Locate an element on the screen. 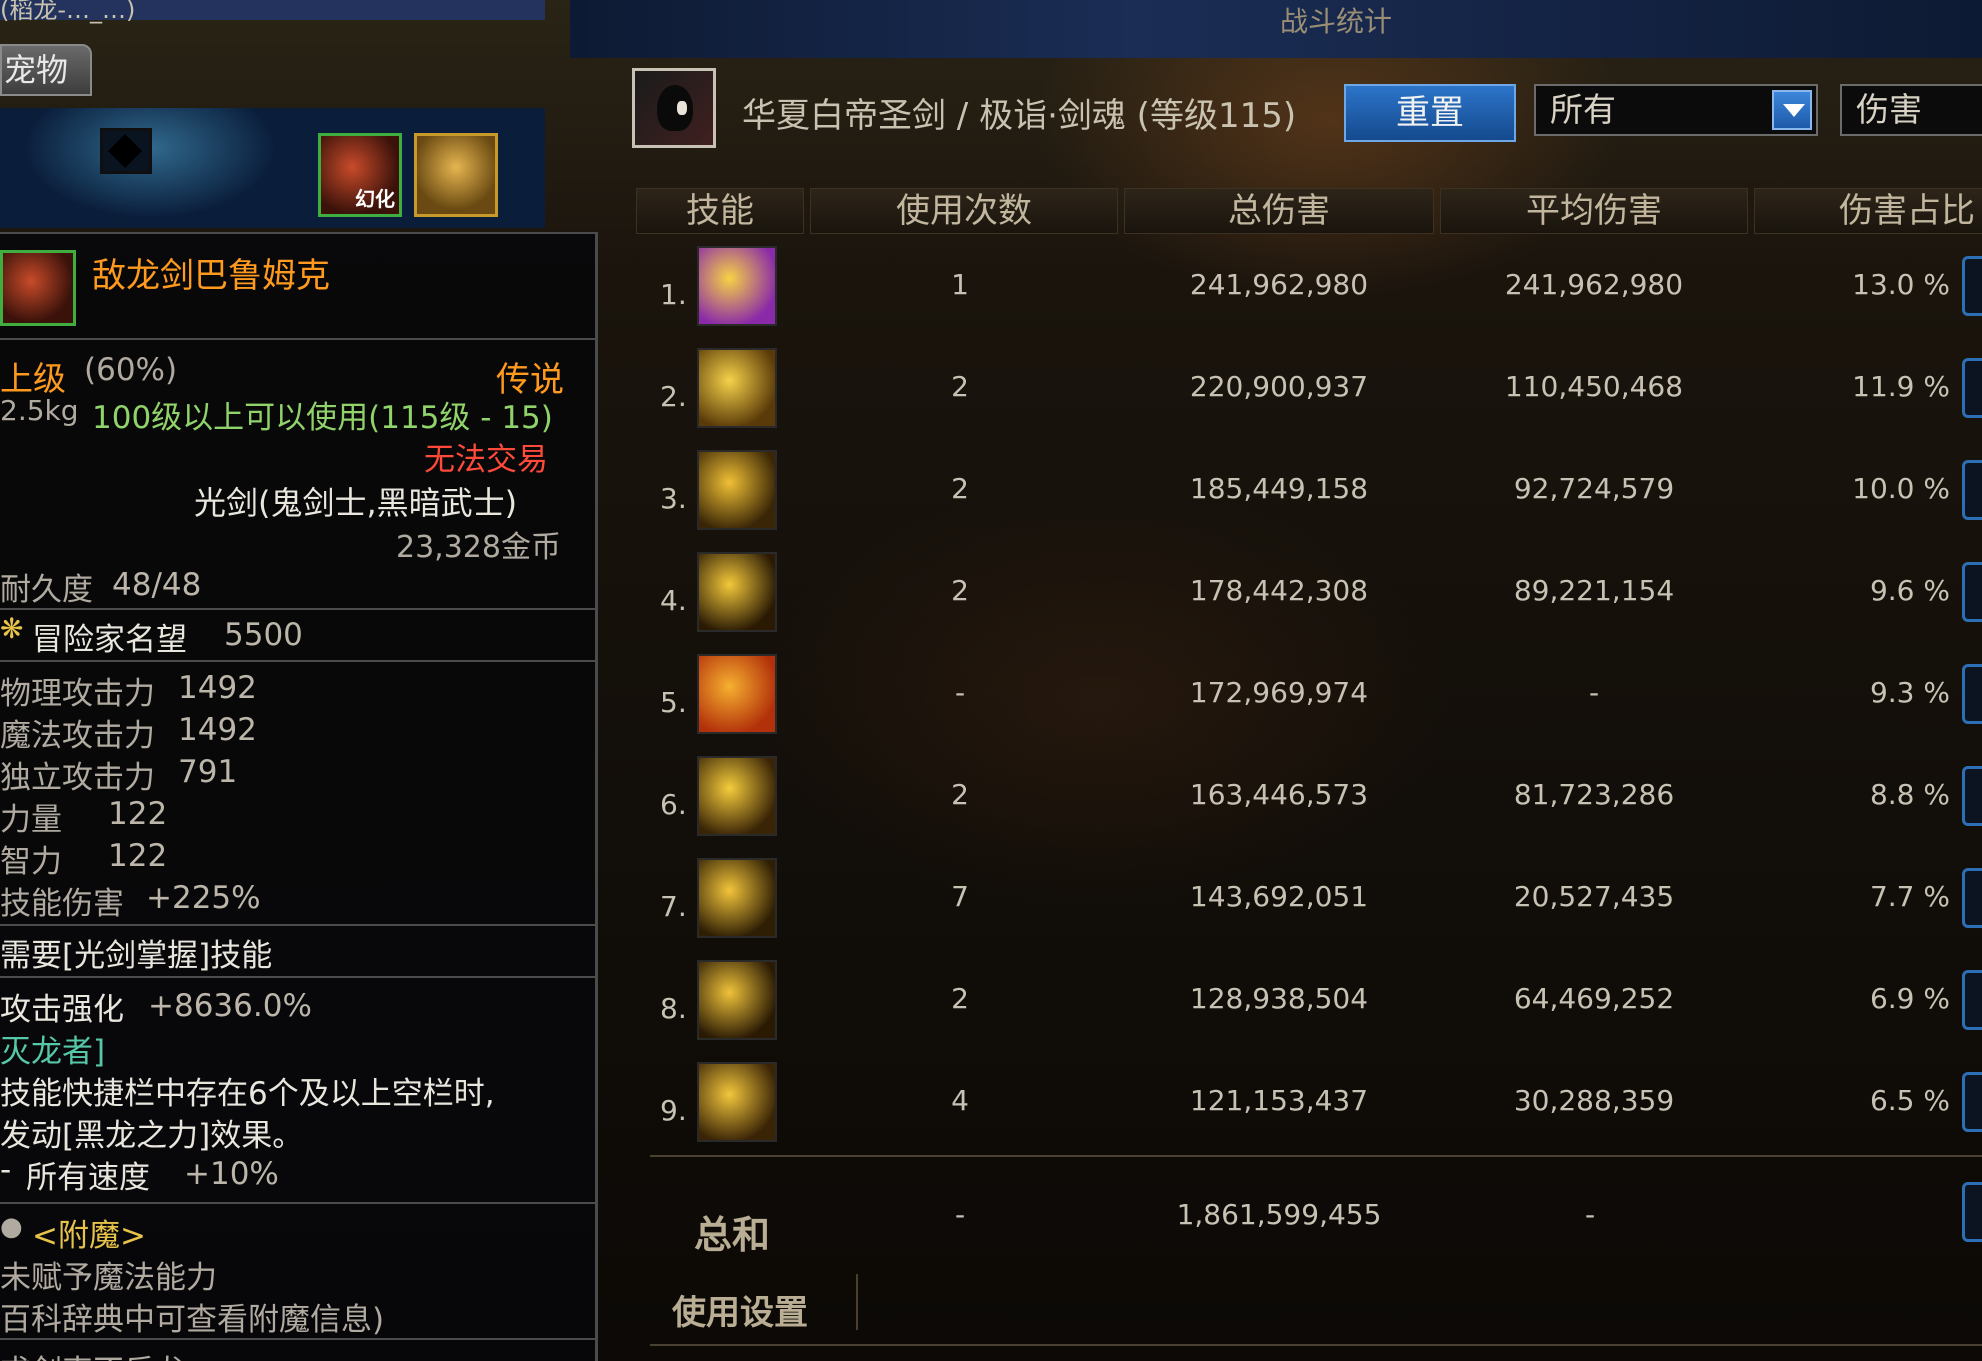  row-damage-pct: 9.6 % is located at coordinates (1909, 590).